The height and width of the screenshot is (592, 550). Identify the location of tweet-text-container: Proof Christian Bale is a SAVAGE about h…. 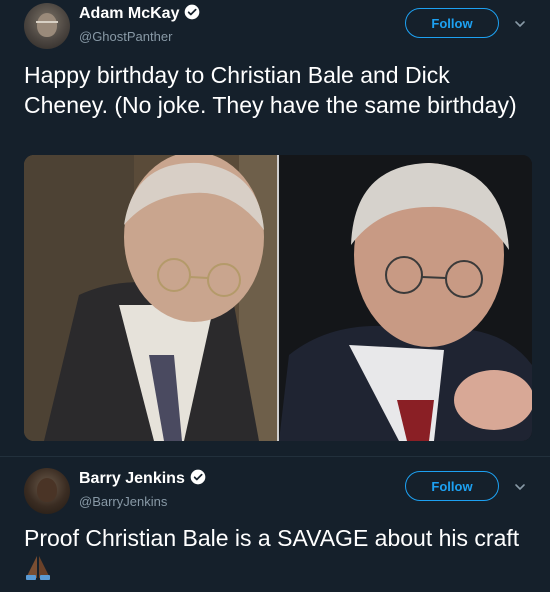
(274, 553).